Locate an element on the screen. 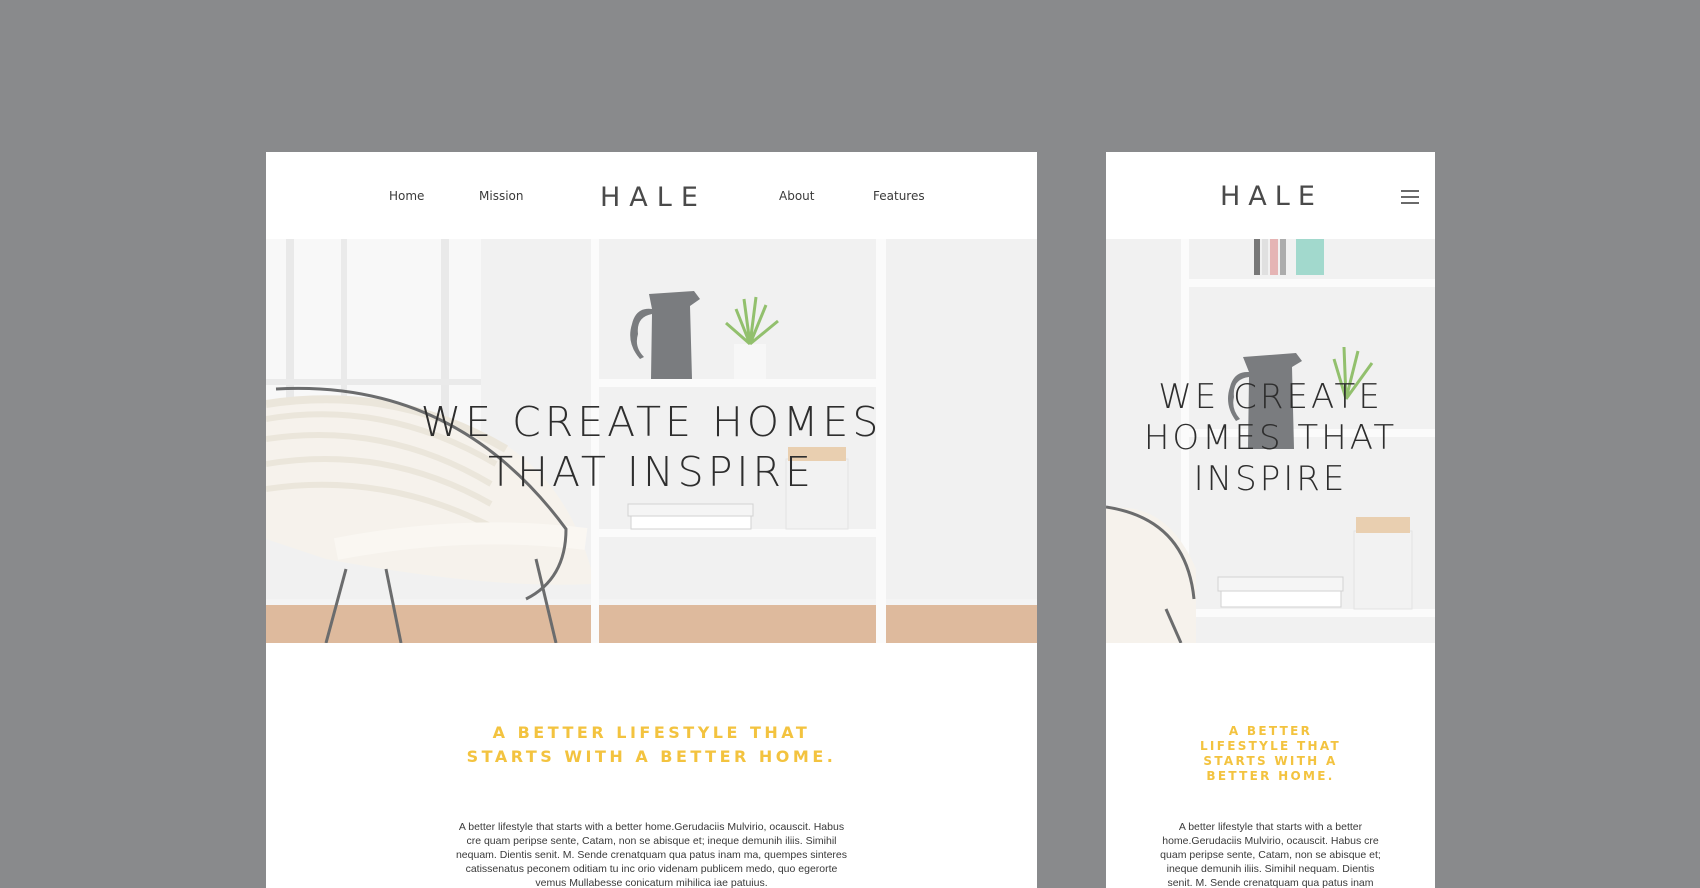 The image size is (1700, 888). nav-features: Features is located at coordinates (899, 196).